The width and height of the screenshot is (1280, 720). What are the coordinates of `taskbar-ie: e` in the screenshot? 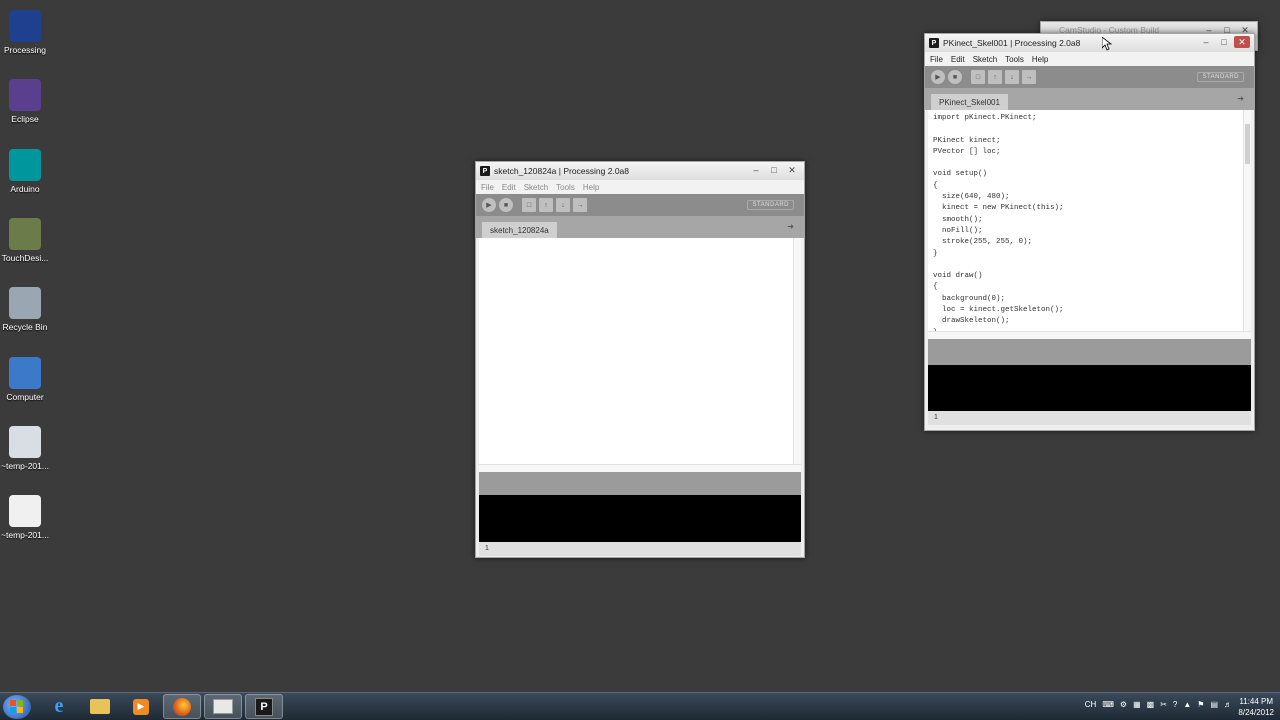 It's located at (59, 706).